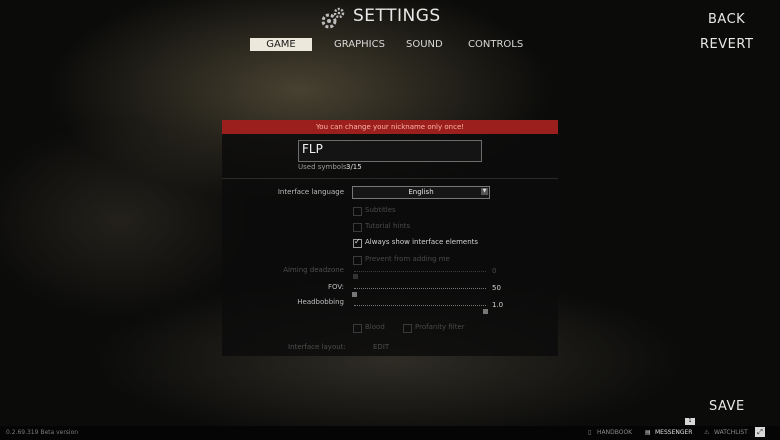  What do you see at coordinates (495, 44) in the screenshot?
I see `tab-controls: CONTROLS` at bounding box center [495, 44].